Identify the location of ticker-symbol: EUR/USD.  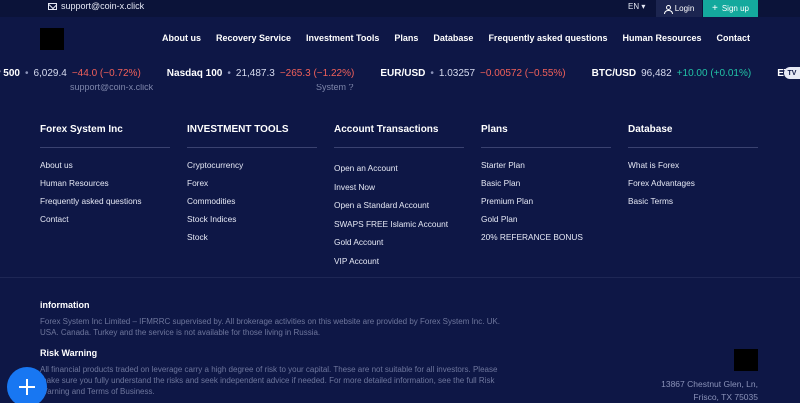
(403, 73).